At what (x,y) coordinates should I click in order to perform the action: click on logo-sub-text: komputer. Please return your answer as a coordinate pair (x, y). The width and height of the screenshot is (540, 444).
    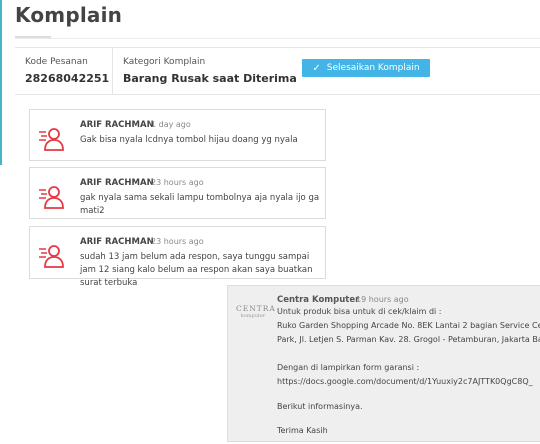
    Looking at the image, I should click on (253, 316).